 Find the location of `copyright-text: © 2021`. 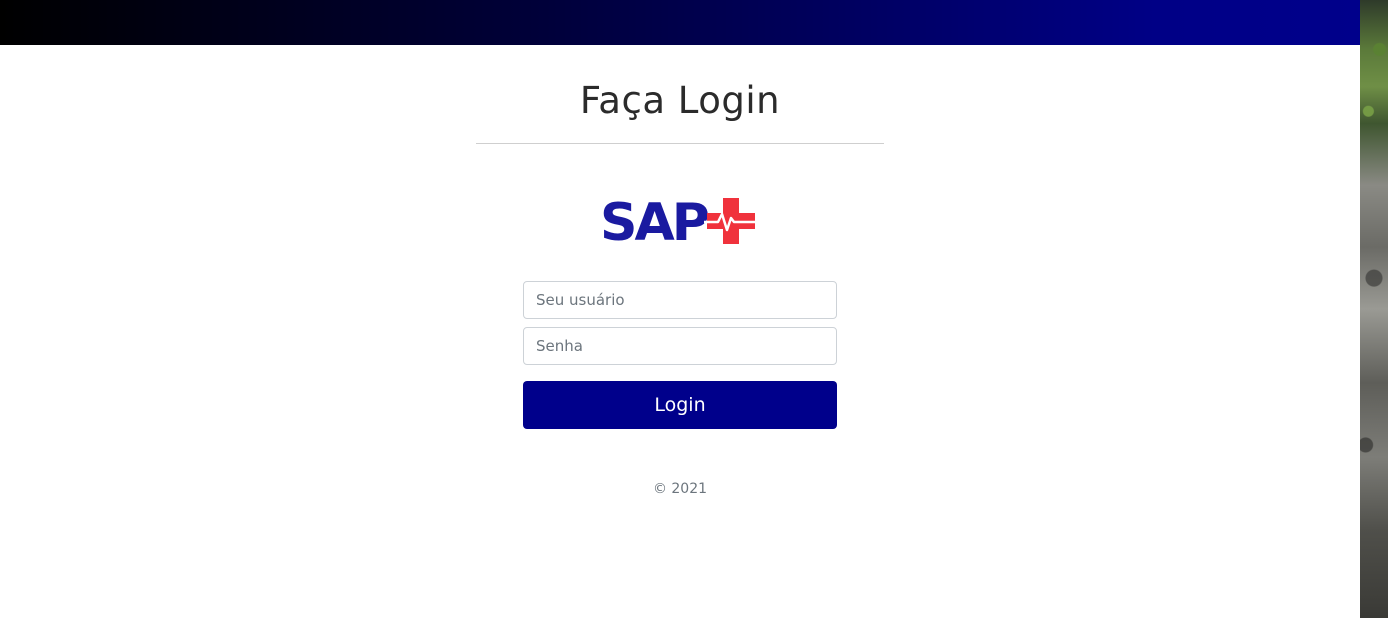

copyright-text: © 2021 is located at coordinates (680, 489).